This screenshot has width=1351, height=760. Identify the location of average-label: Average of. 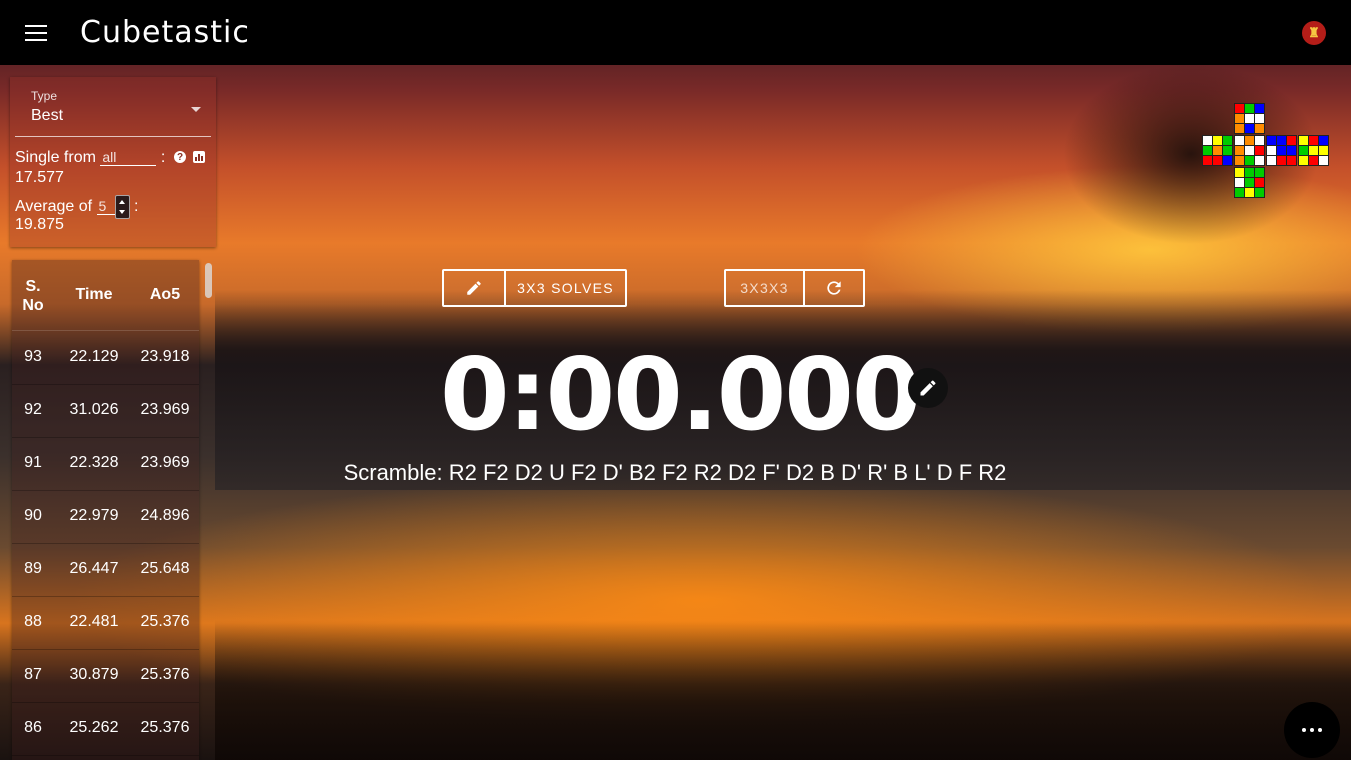
(54, 207).